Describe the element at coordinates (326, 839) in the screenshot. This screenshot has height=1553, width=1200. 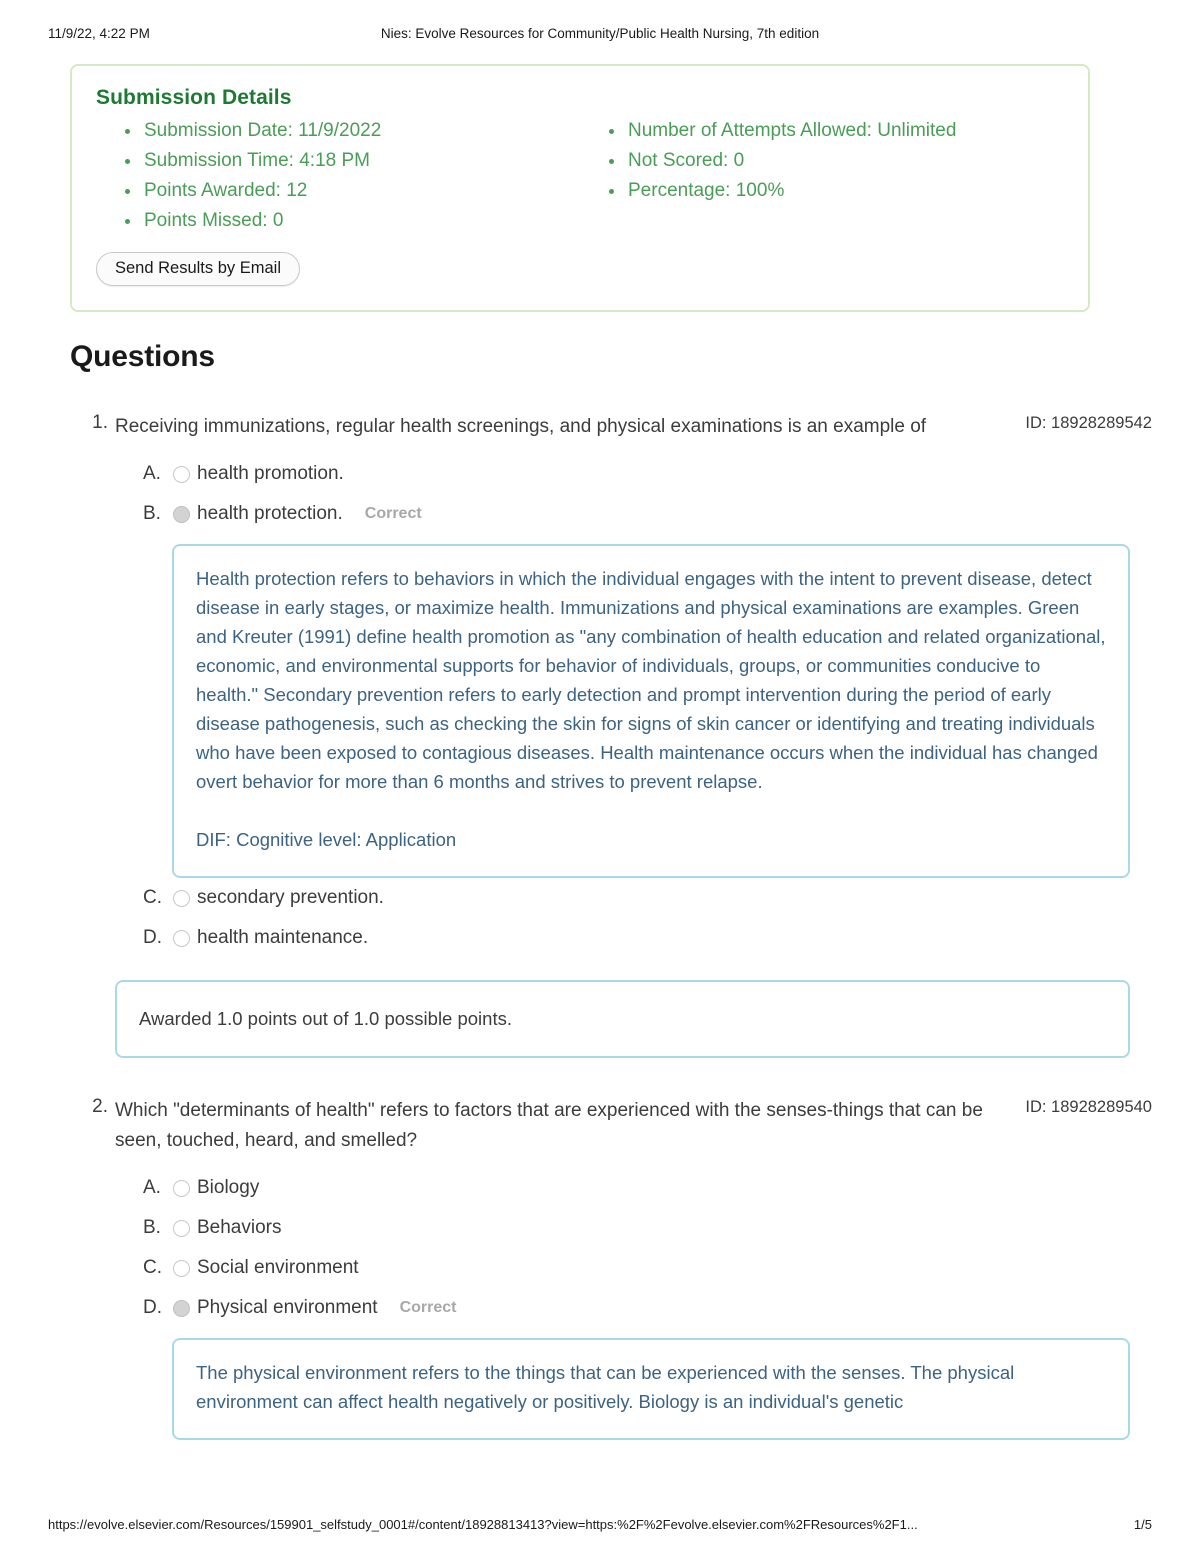
I see `rationale-paragraph: DIF: Cognitive level: Application` at that location.